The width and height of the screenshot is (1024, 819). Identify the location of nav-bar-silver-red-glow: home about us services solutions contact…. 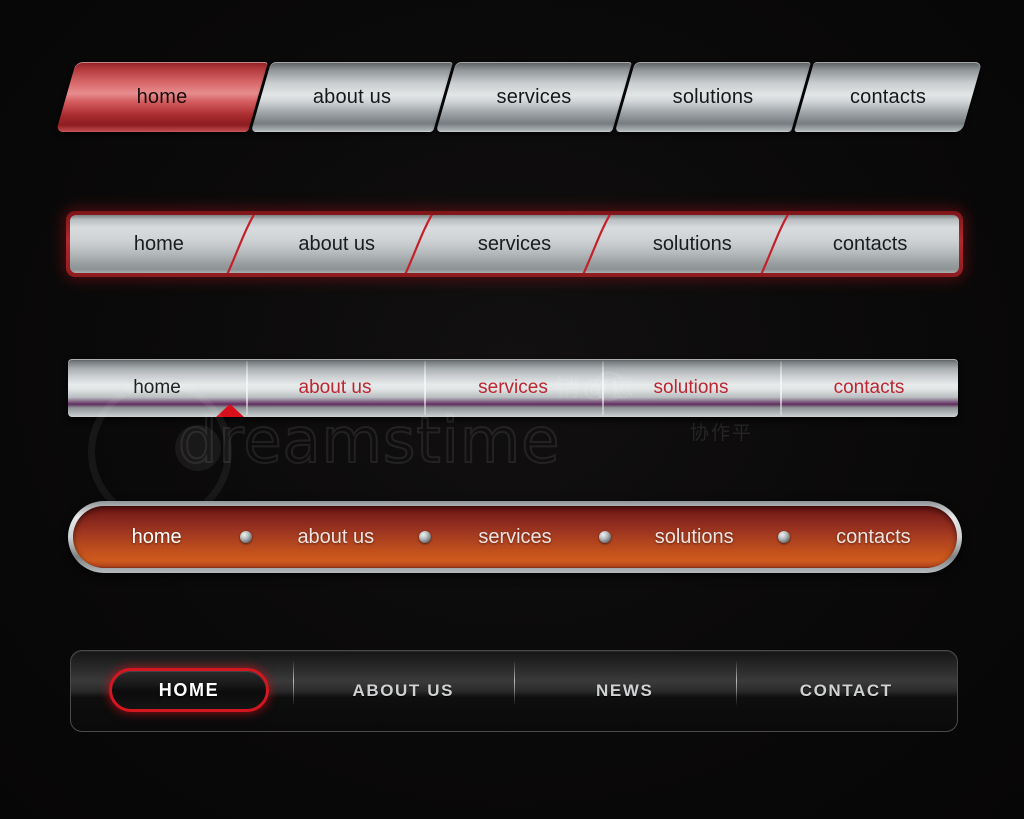
(514, 244).